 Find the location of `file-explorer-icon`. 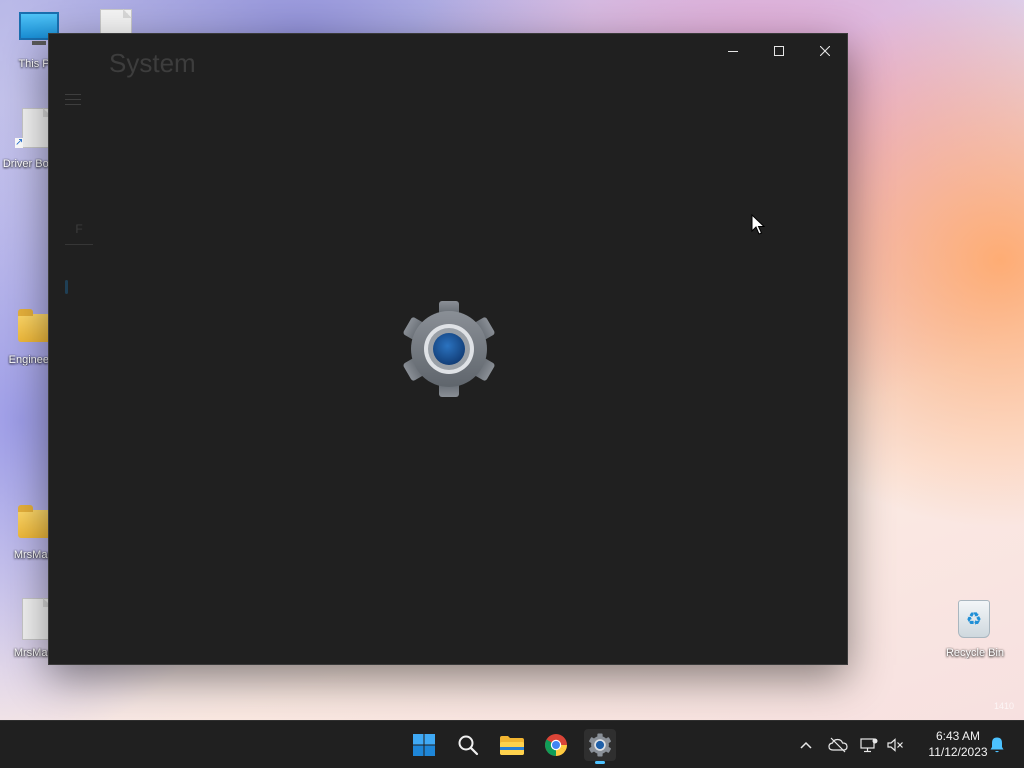

file-explorer-icon is located at coordinates (512, 745).